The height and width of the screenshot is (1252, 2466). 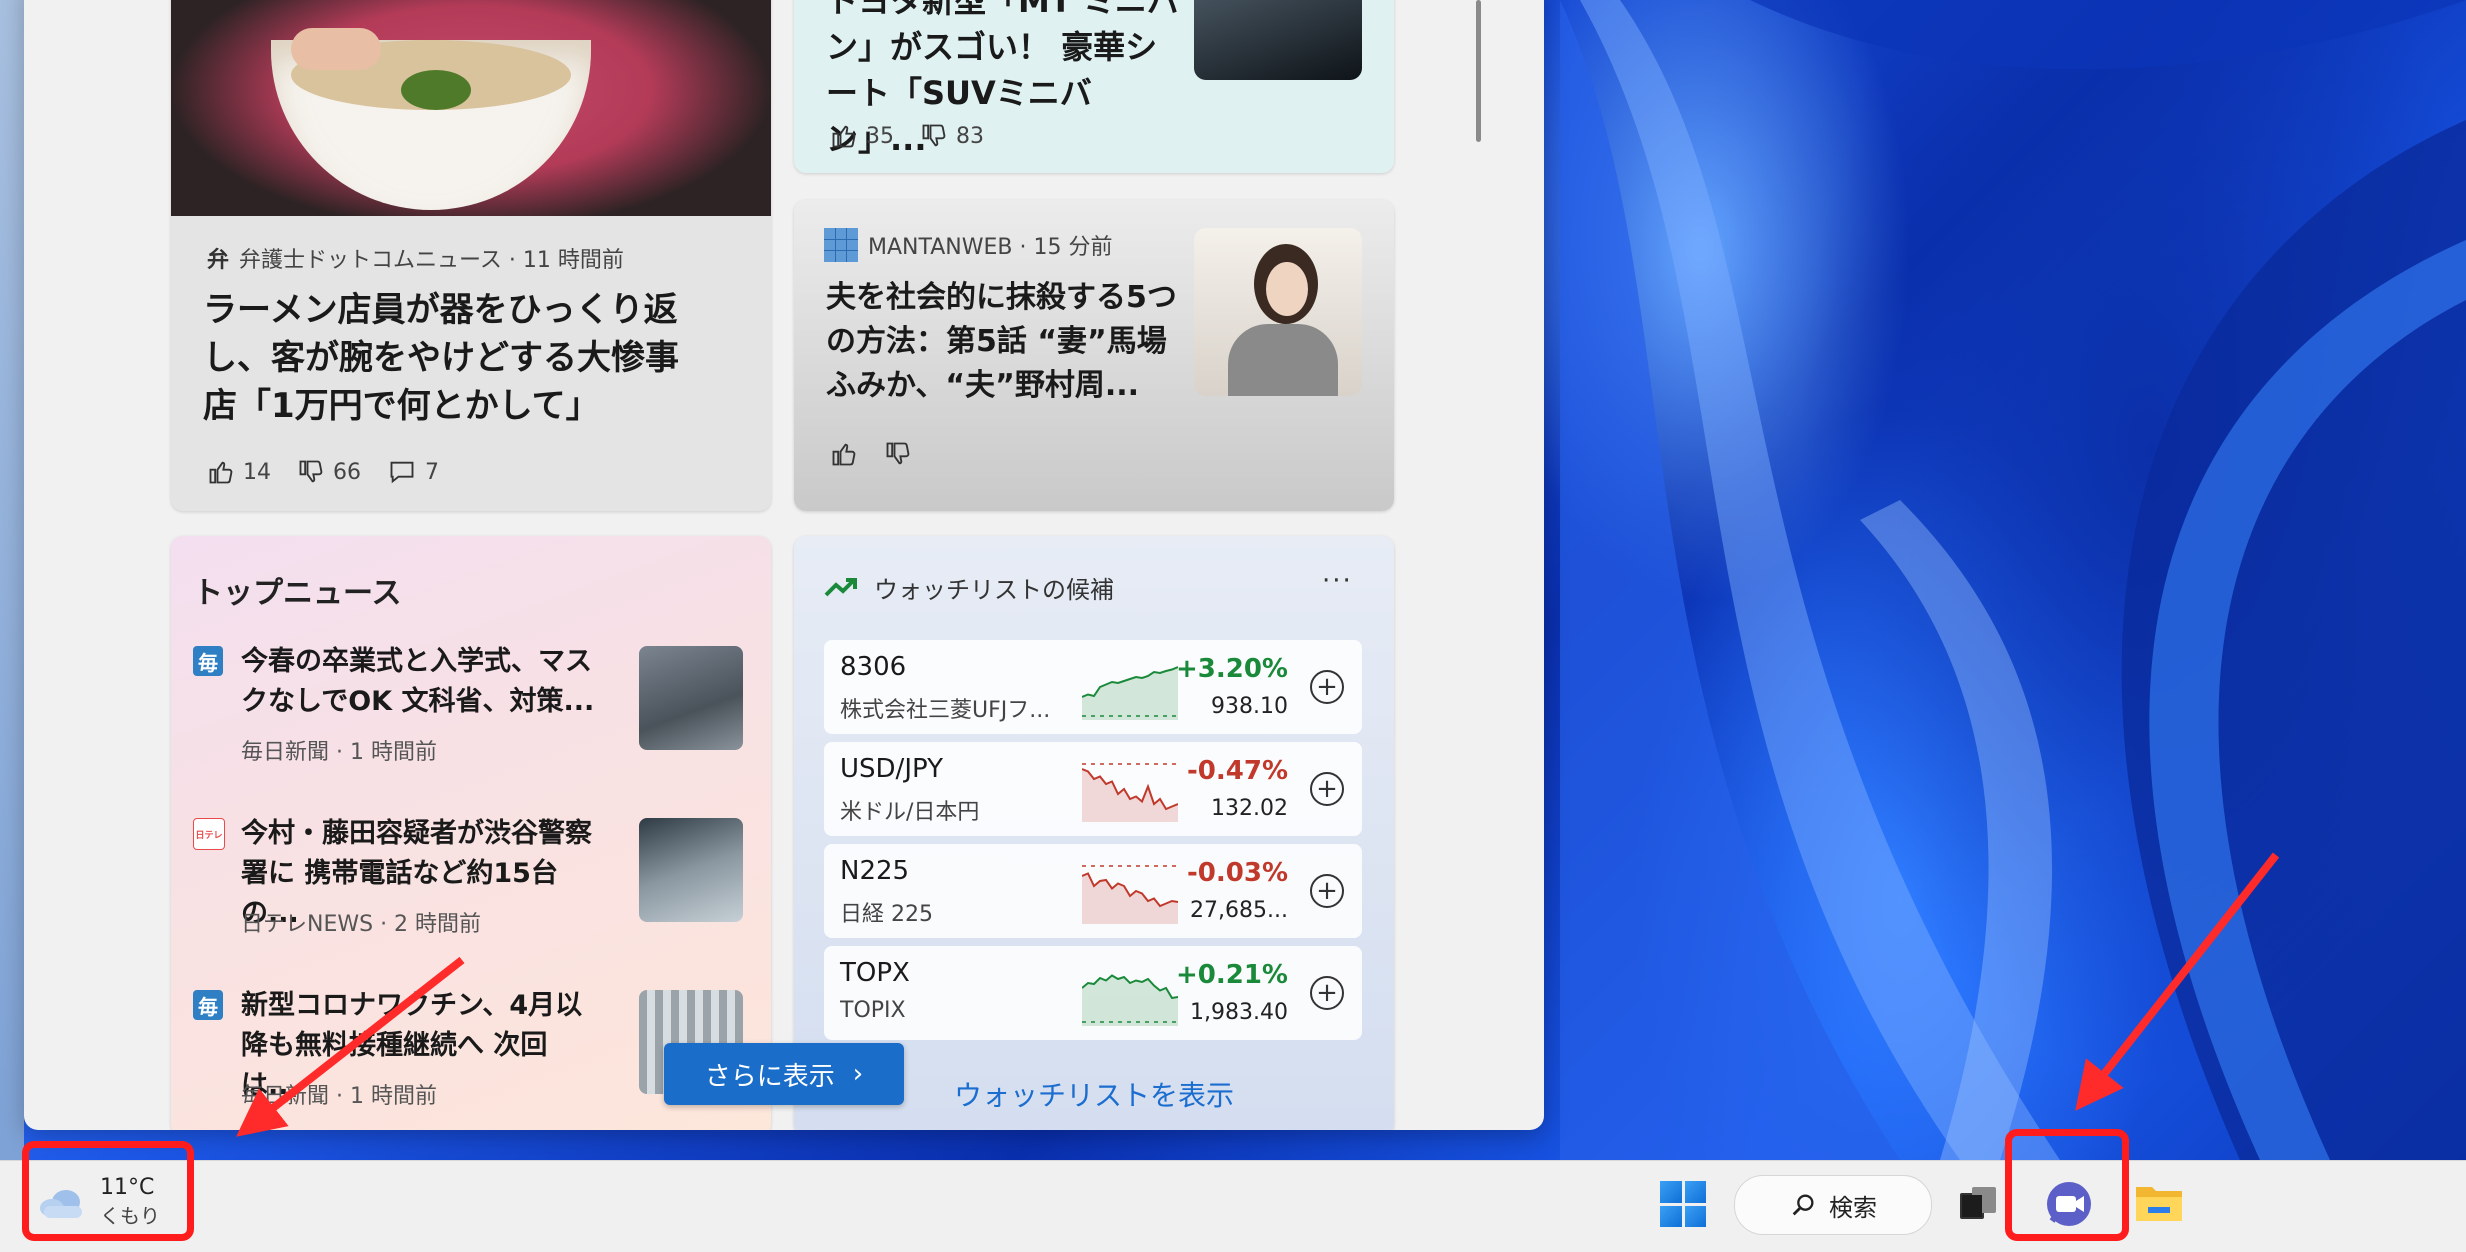 What do you see at coordinates (891, 769) in the screenshot?
I see `stock-symbol: USD/JPY` at bounding box center [891, 769].